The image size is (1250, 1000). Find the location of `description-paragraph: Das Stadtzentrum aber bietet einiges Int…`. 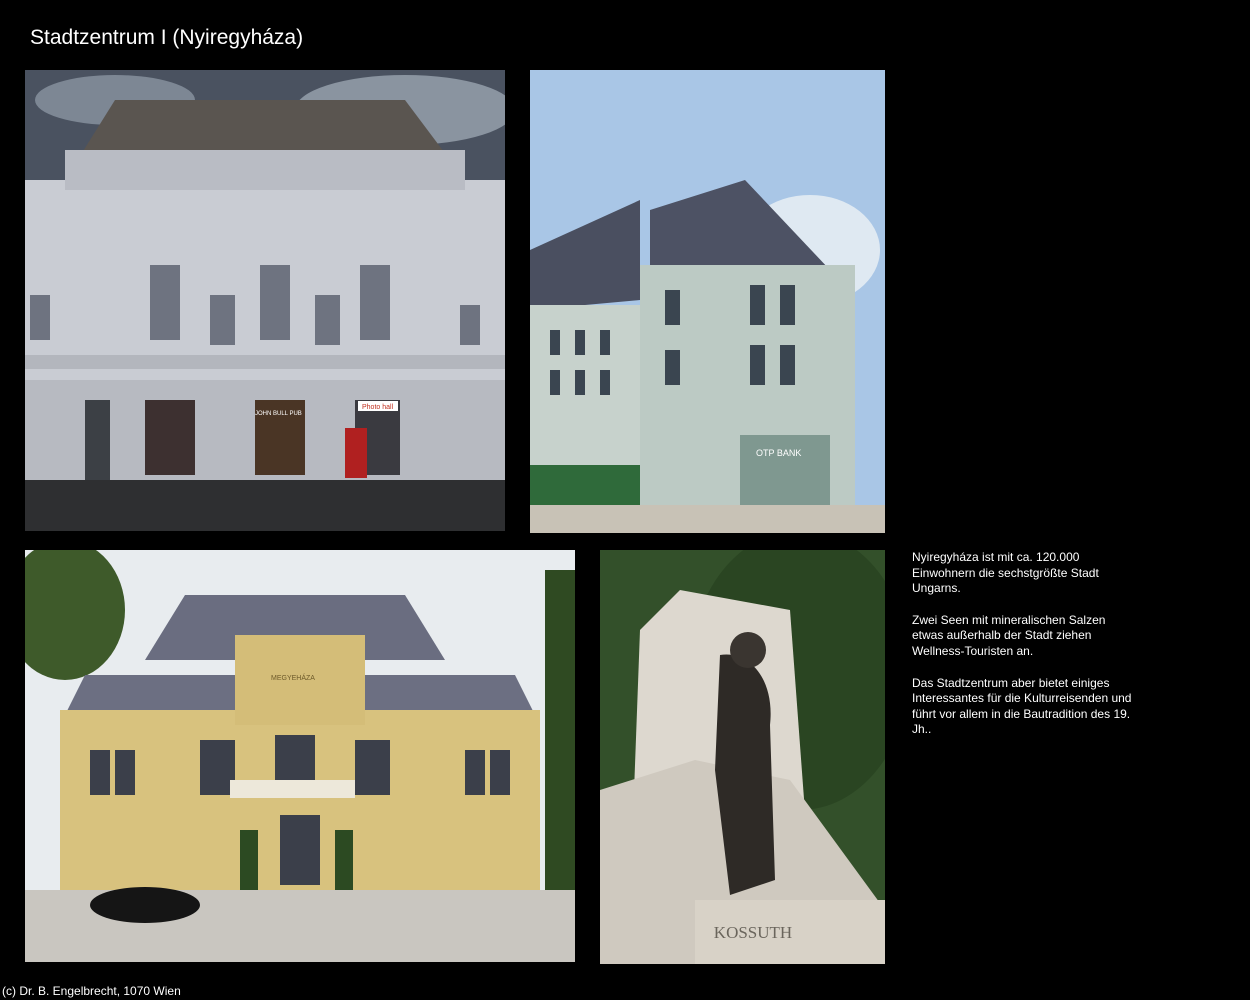

description-paragraph: Das Stadtzentrum aber bietet einiges Int… is located at coordinates (1022, 706).